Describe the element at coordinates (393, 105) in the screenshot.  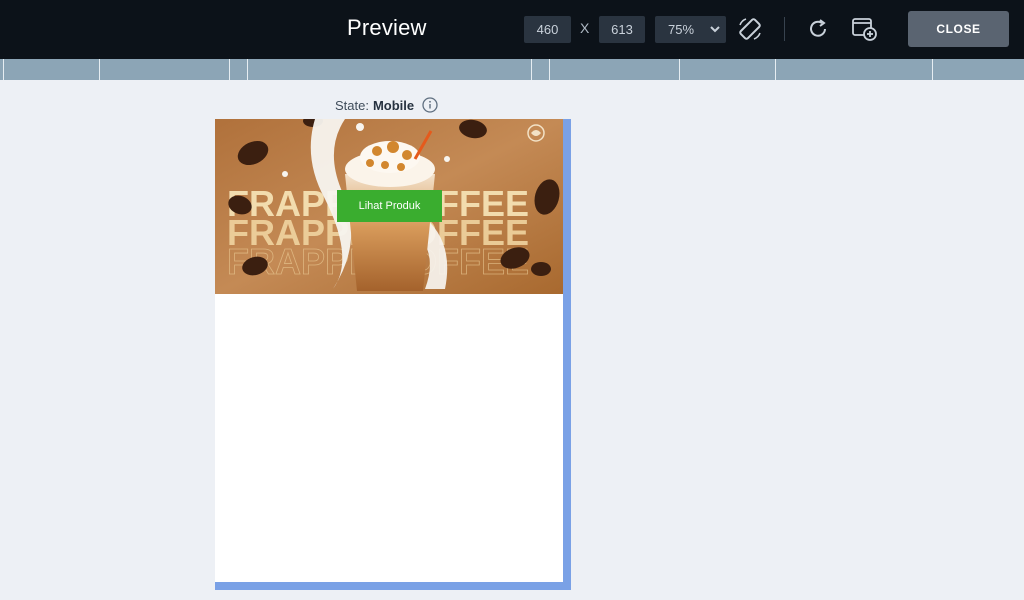
I see `state-value: Mobile` at that location.